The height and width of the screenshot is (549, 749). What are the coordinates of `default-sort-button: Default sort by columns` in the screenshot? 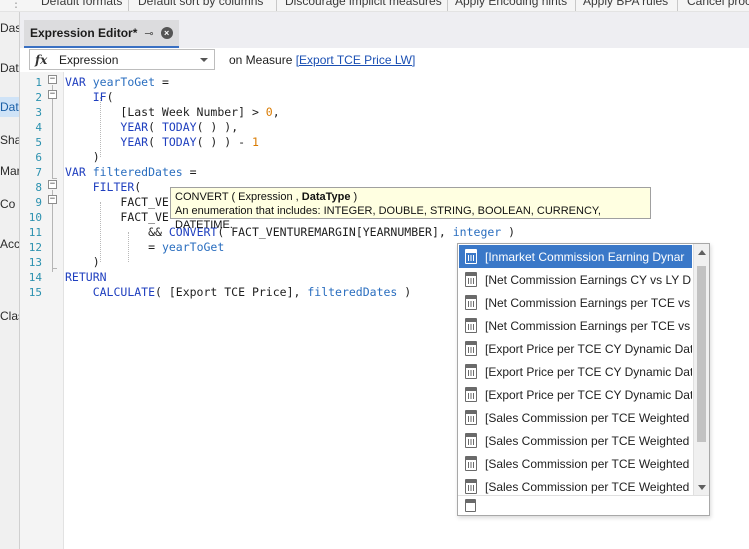 It's located at (200, 4).